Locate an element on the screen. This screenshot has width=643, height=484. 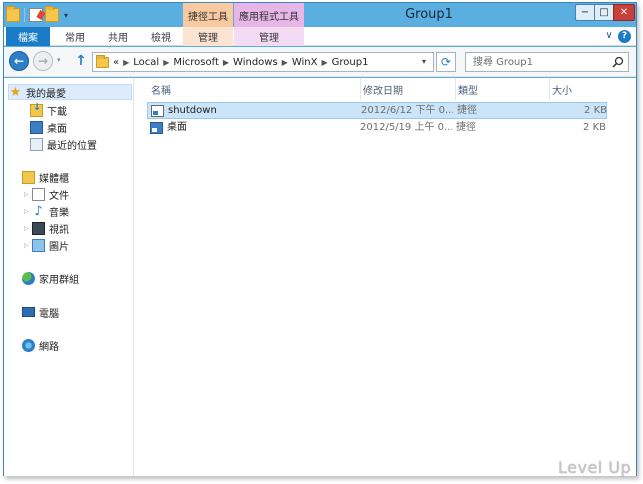
sidebar-item-label: 媒體櫃 is located at coordinates (54, 179).